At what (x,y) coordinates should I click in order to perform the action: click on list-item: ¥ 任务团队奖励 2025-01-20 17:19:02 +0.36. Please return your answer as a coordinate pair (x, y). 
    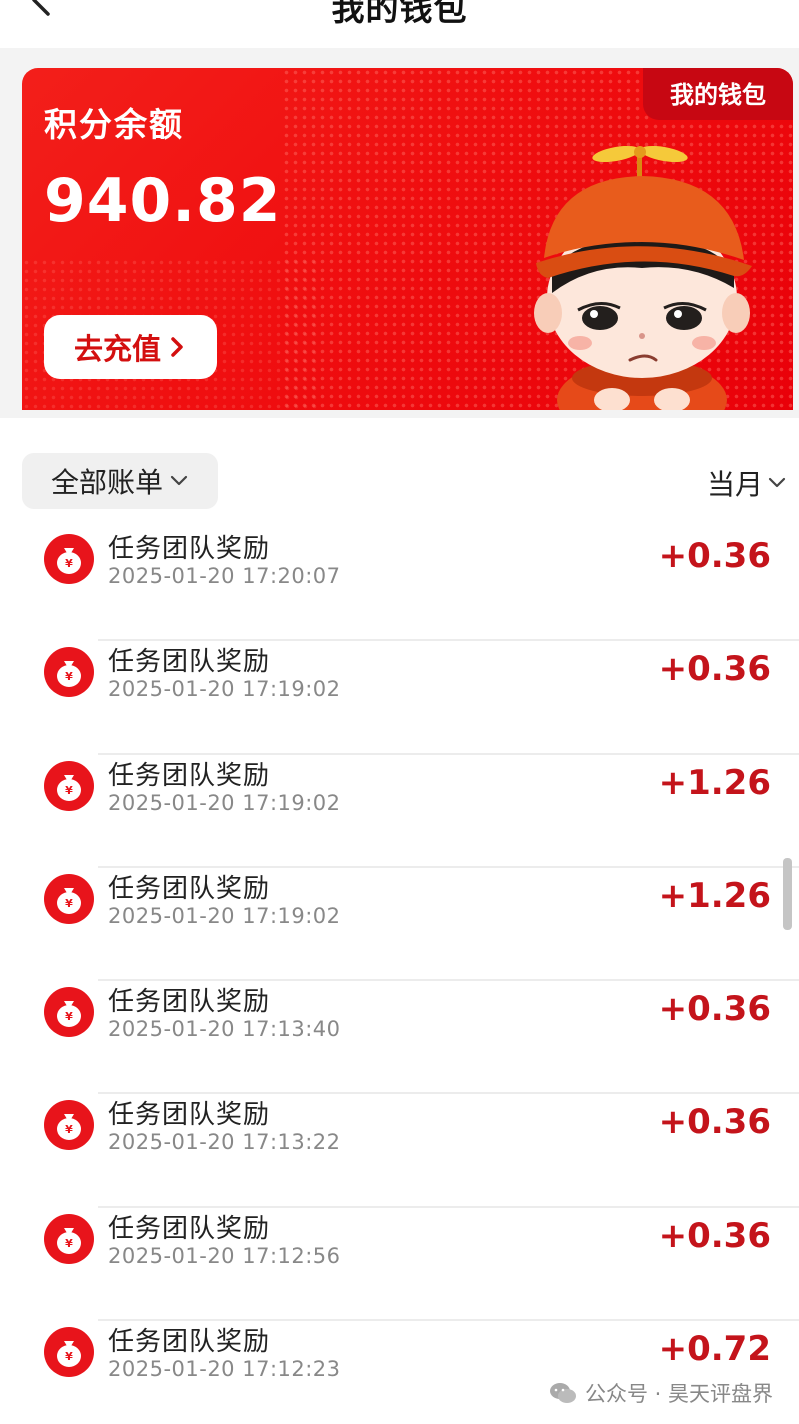
    Looking at the image, I should click on (399, 698).